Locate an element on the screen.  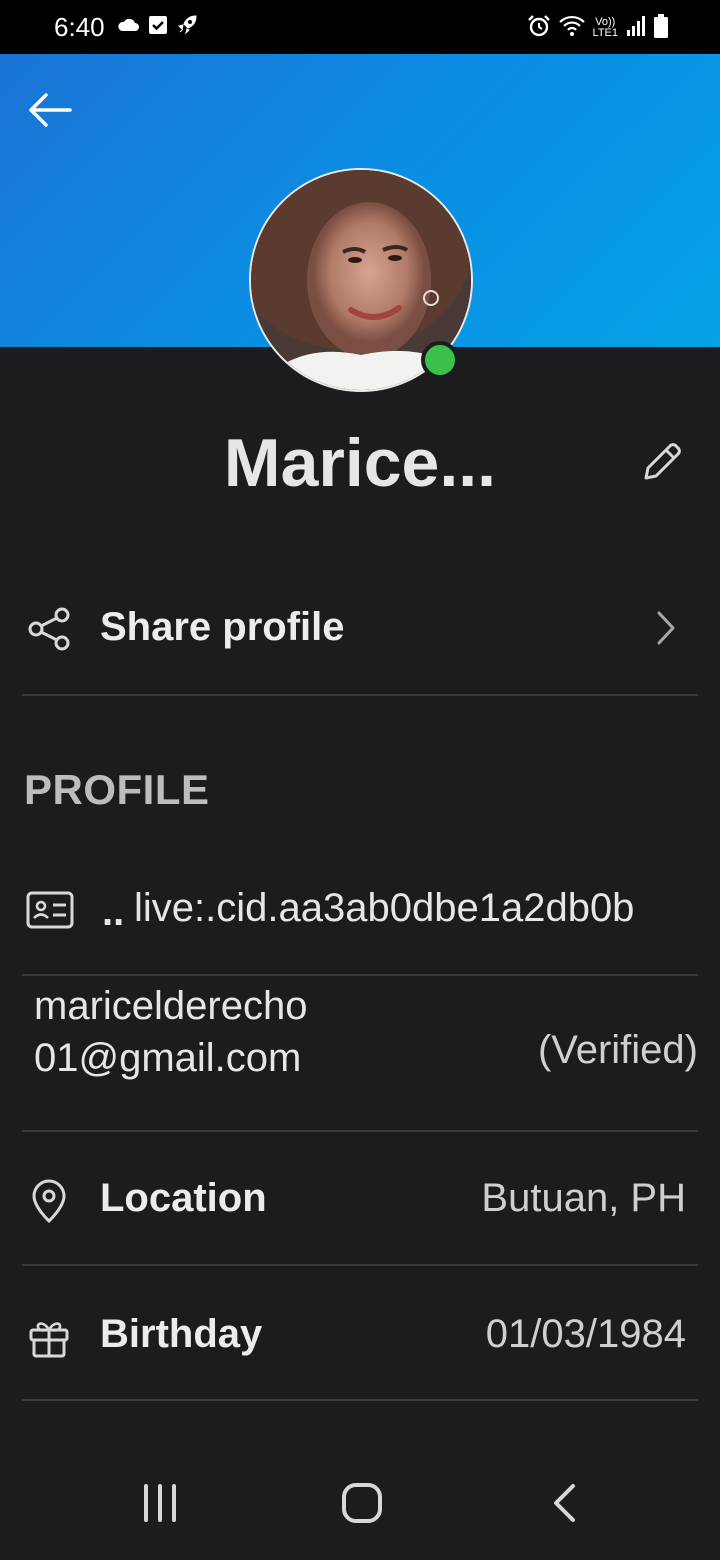
share-profile-row: Share profile is located at coordinates (360, 628).